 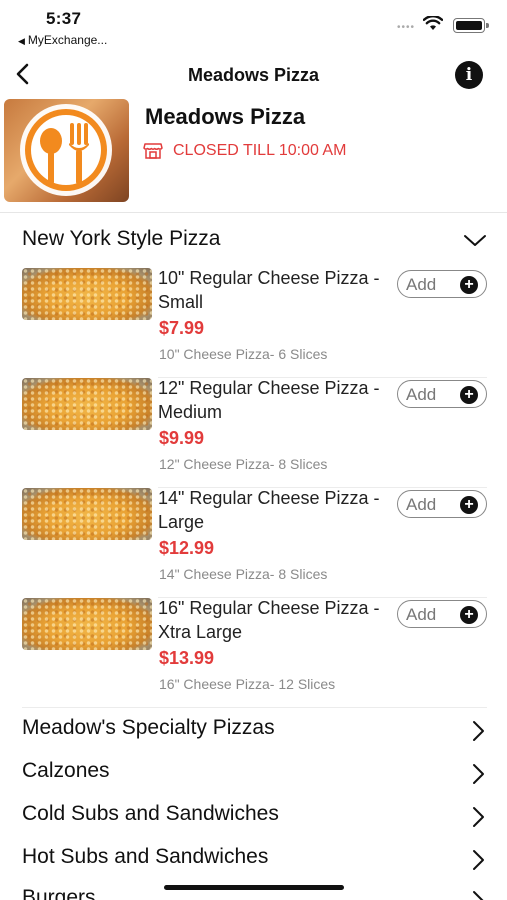 What do you see at coordinates (471, 25) in the screenshot?
I see `battery-icon` at bounding box center [471, 25].